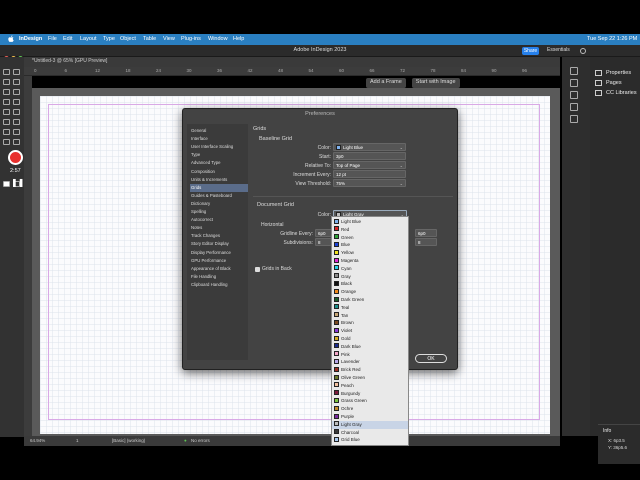 The image size is (640, 480). Describe the element at coordinates (17, 182) in the screenshot. I see `pause-icon: ❚❚` at that location.